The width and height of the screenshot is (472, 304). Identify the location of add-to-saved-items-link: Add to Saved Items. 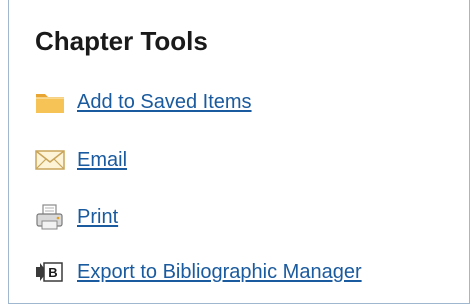
(164, 102).